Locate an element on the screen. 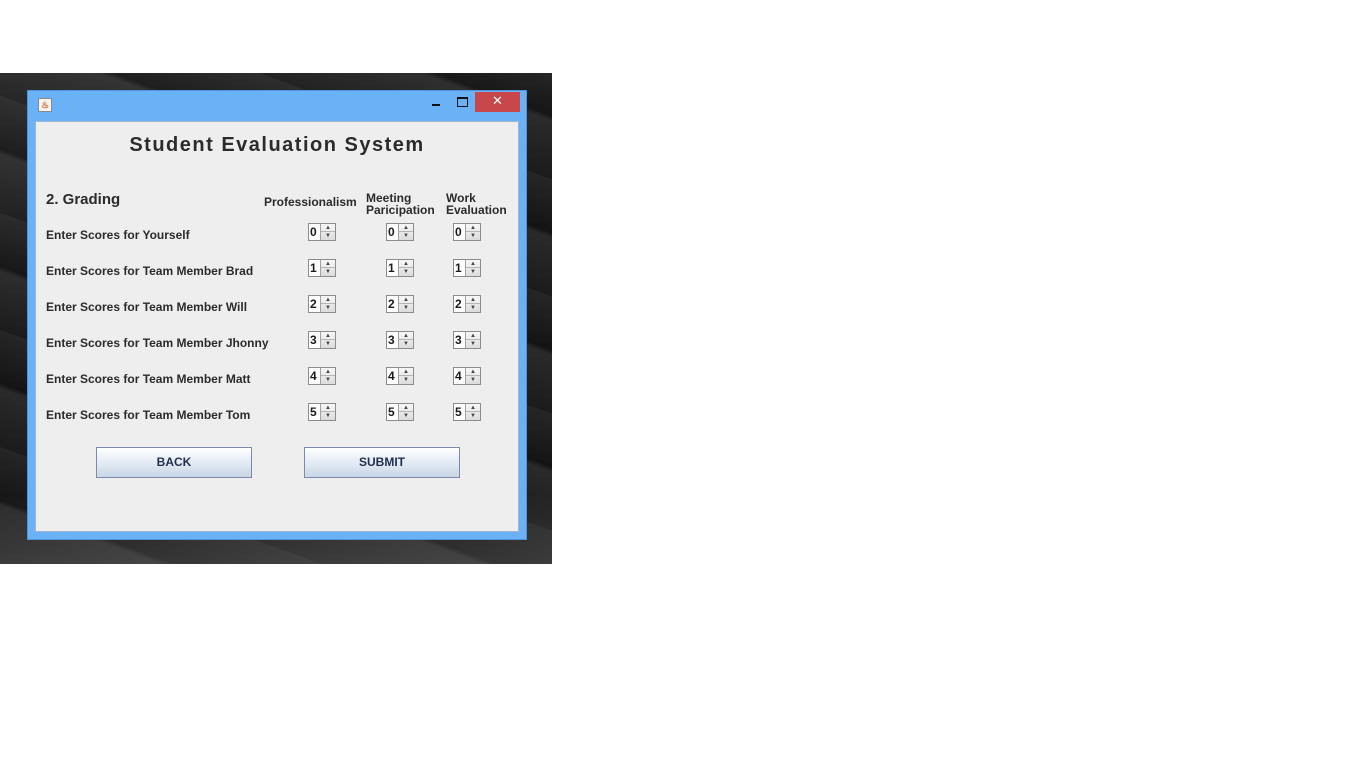 The image size is (1366, 768). back-button: BACK is located at coordinates (174, 462).